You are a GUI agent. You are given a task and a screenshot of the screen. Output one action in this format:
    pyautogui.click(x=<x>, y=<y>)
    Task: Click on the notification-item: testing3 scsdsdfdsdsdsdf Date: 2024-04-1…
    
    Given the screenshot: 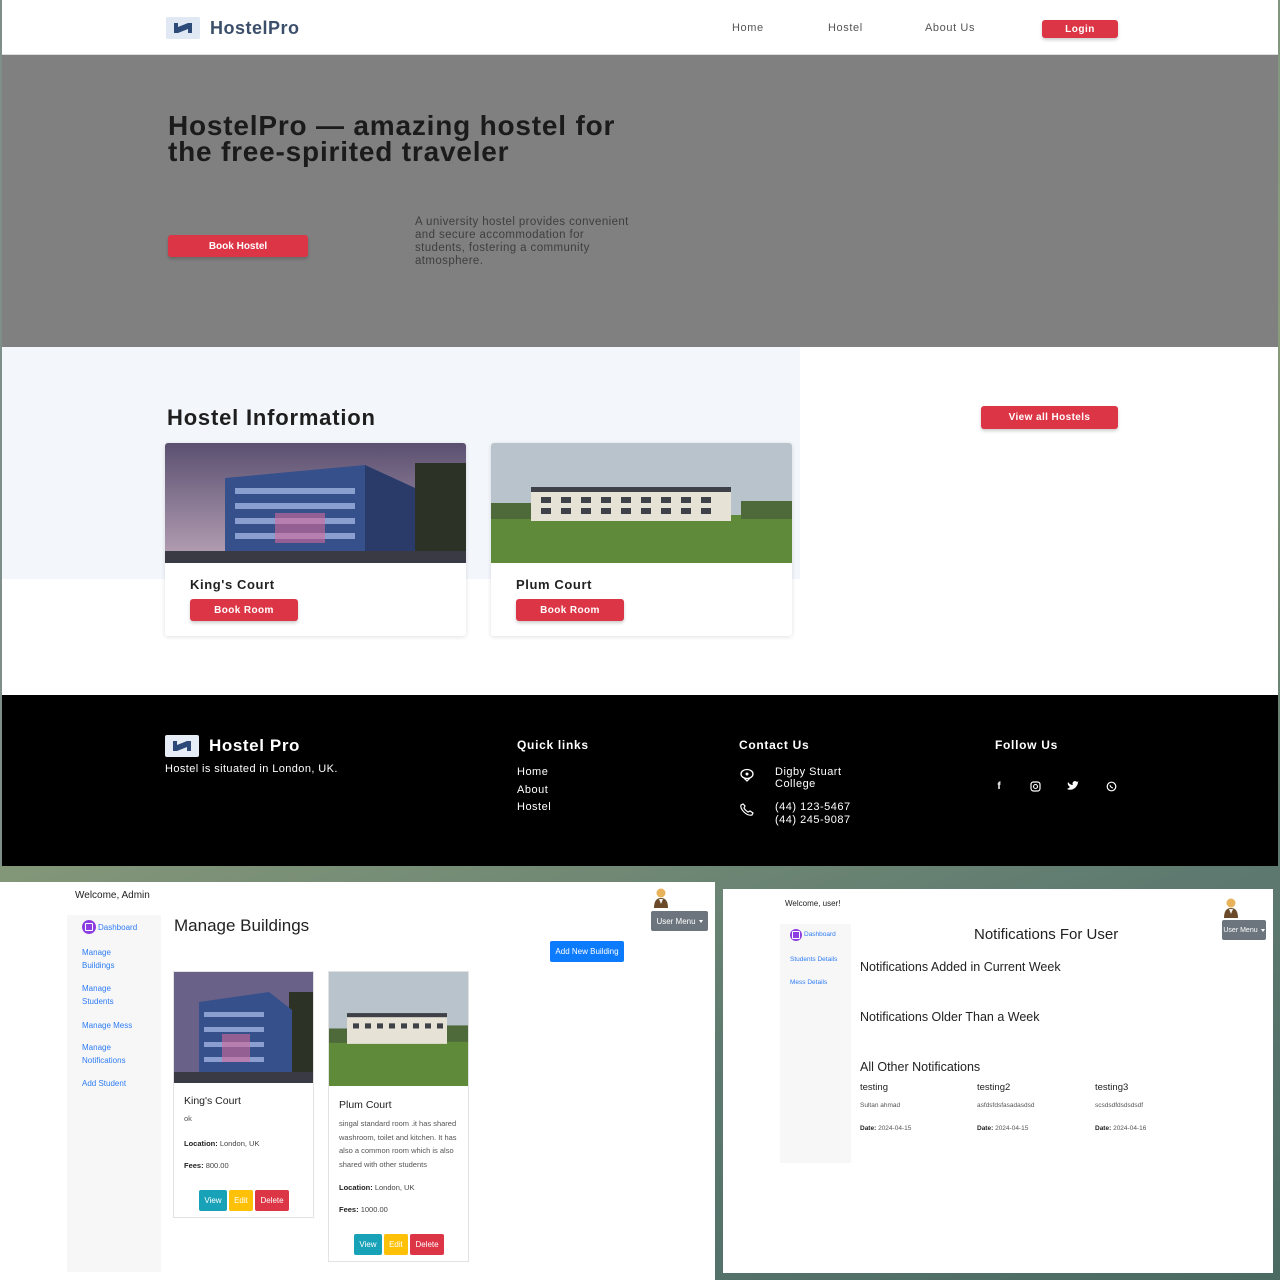 What is the action you would take?
    pyautogui.click(x=1150, y=1107)
    